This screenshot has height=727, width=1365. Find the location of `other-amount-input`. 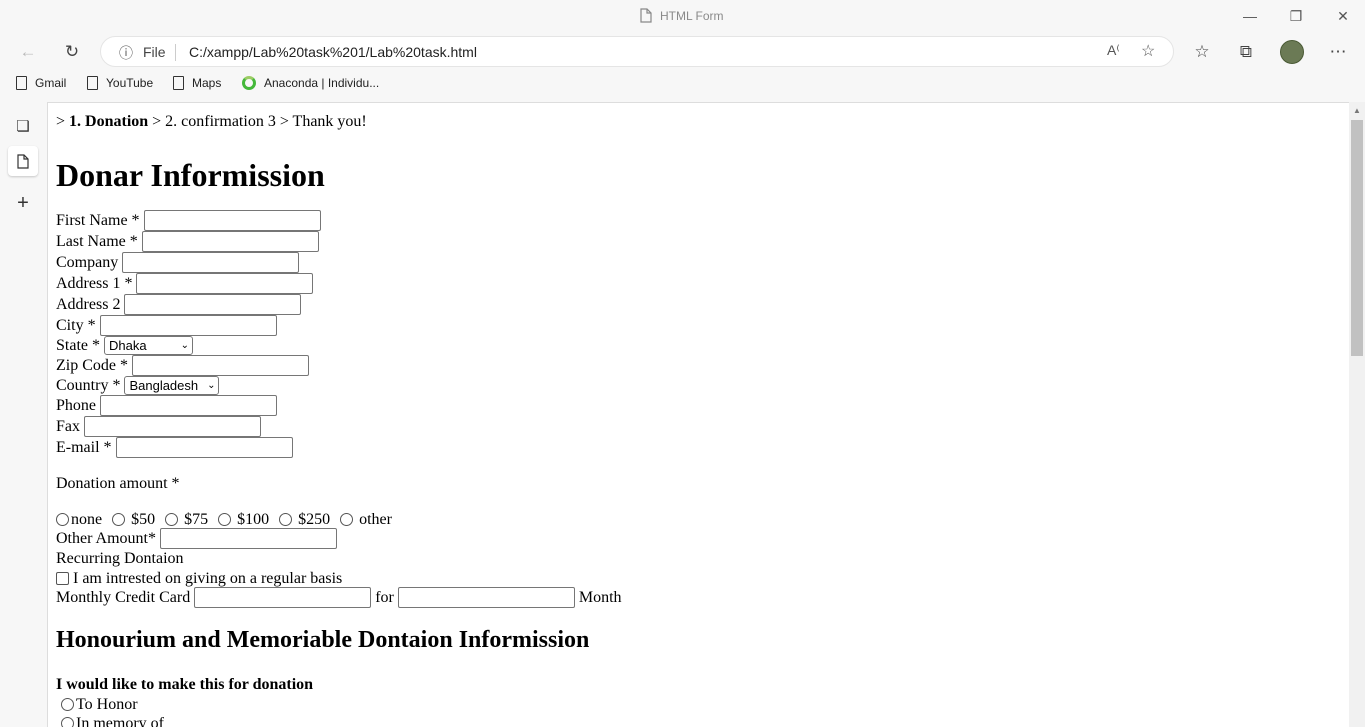

other-amount-input is located at coordinates (248, 538).